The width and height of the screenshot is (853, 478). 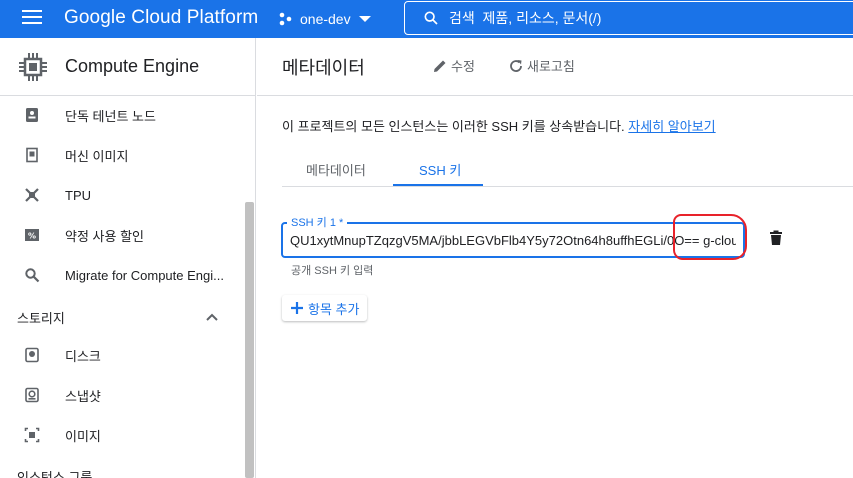 I want to click on header-divider, so click(x=555, y=95).